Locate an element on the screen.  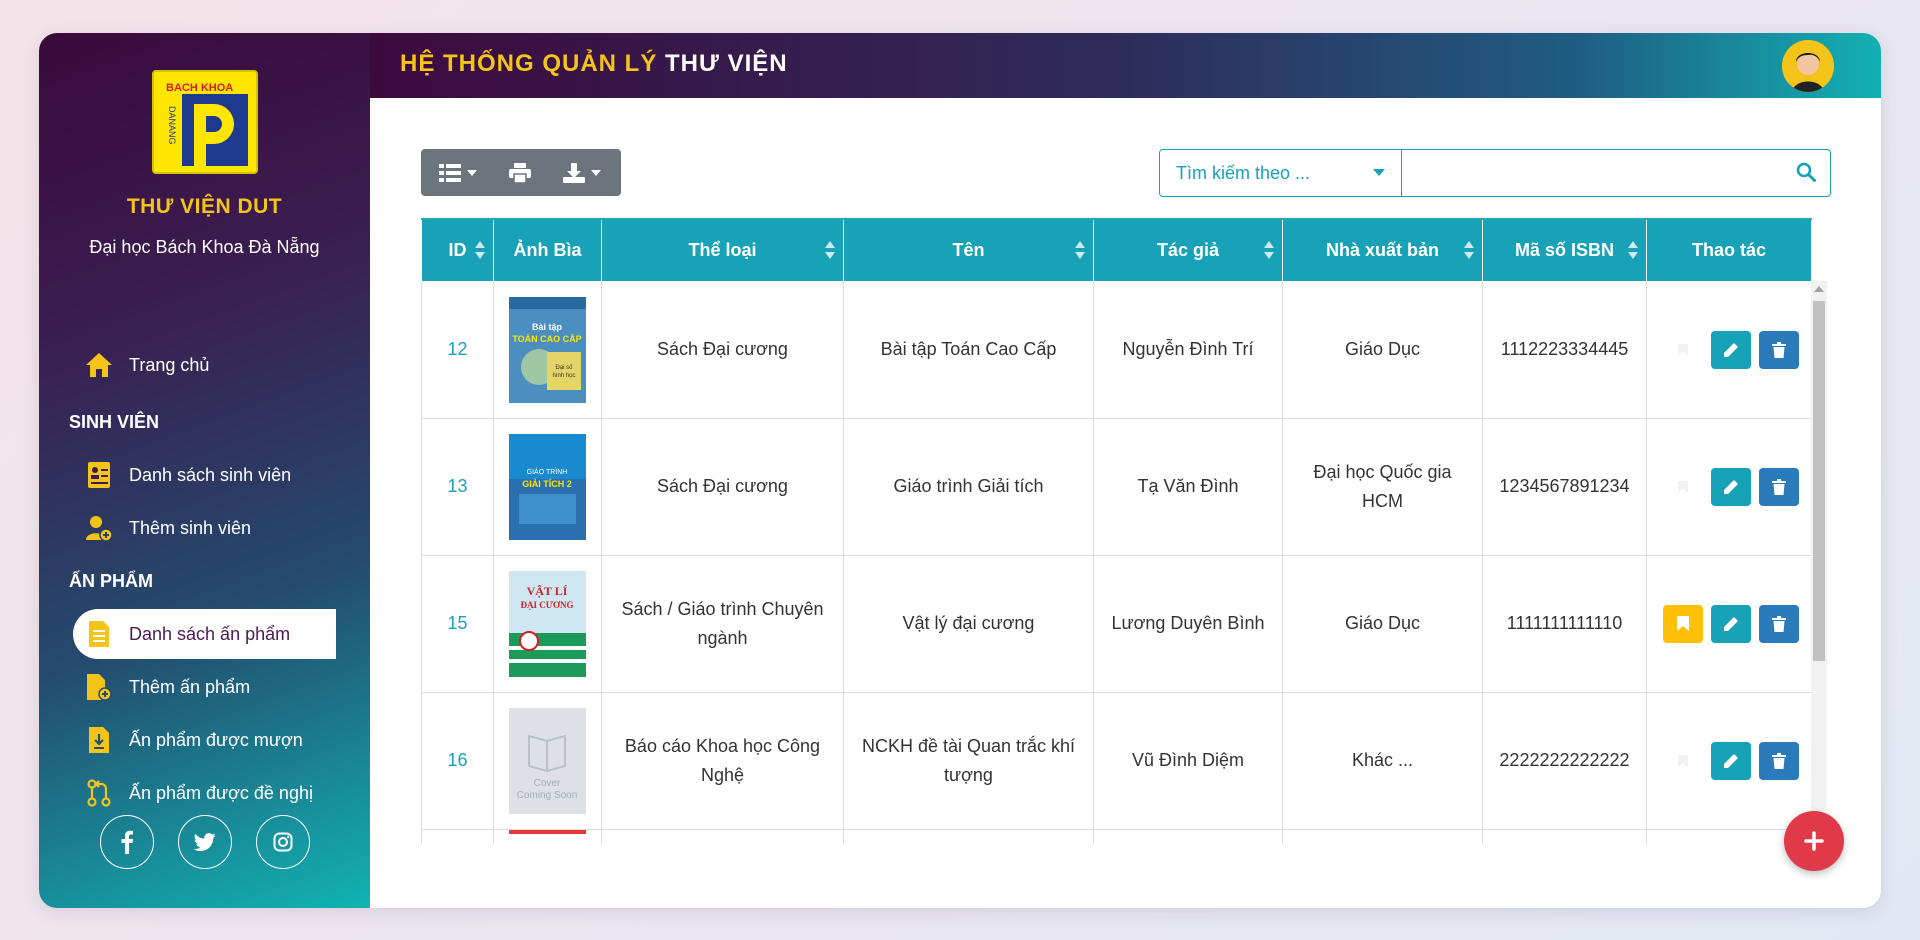
trash-icon is located at coordinates (1779, 623).